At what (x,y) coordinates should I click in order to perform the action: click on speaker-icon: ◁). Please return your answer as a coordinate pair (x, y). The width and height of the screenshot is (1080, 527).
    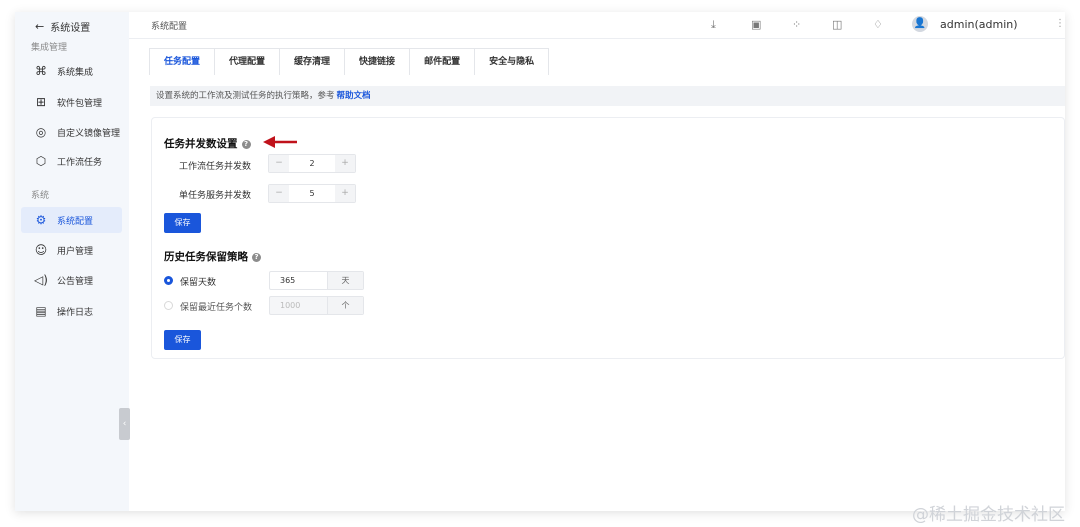
    Looking at the image, I should click on (41, 280).